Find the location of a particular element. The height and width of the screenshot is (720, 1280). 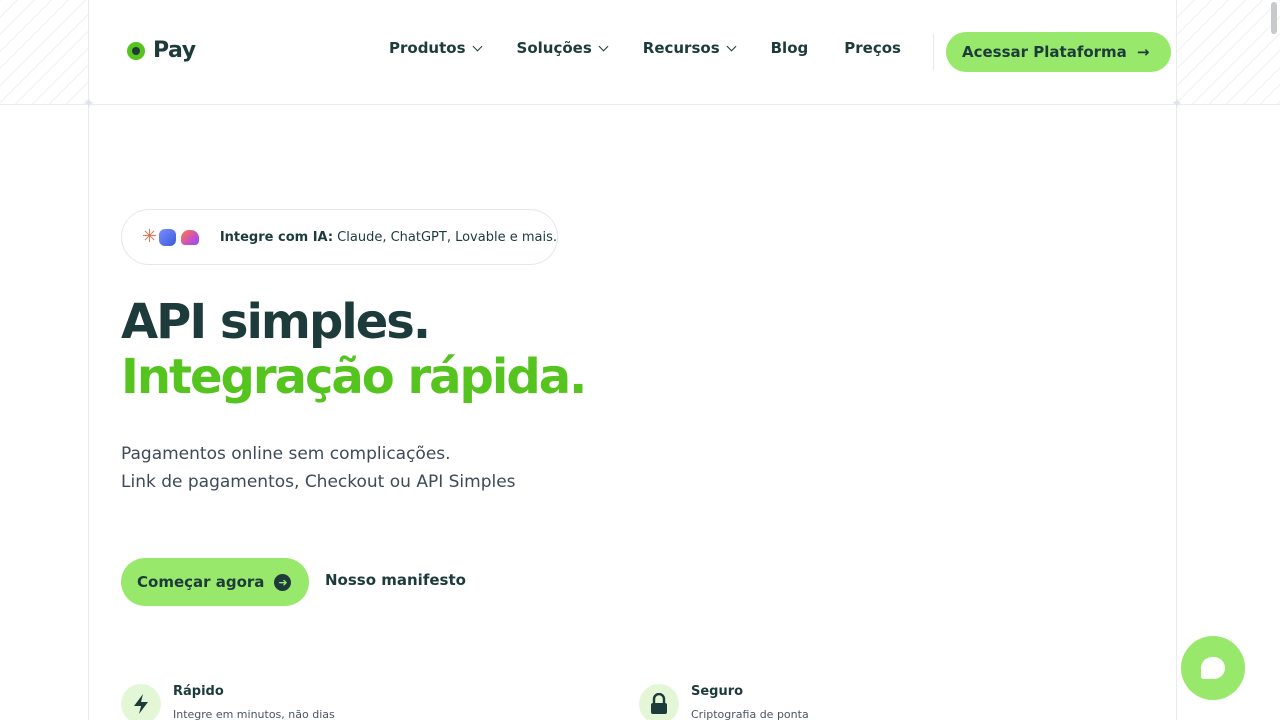

feature-title: Rápido is located at coordinates (198, 691).